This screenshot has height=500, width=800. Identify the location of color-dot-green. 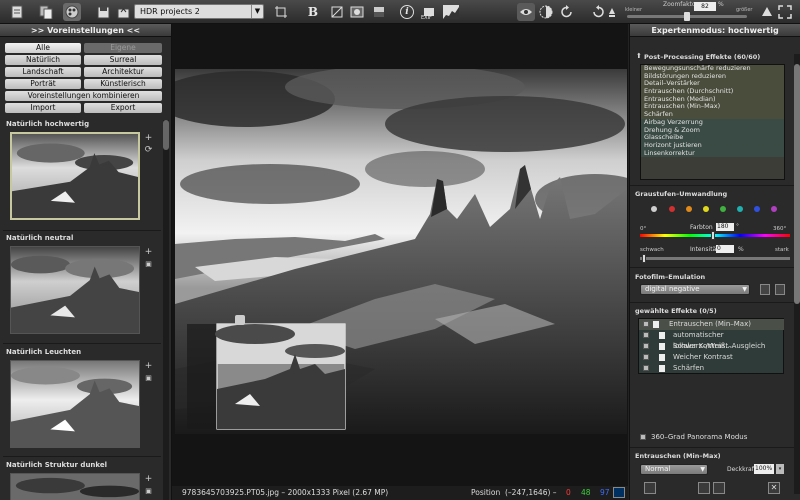
(723, 209).